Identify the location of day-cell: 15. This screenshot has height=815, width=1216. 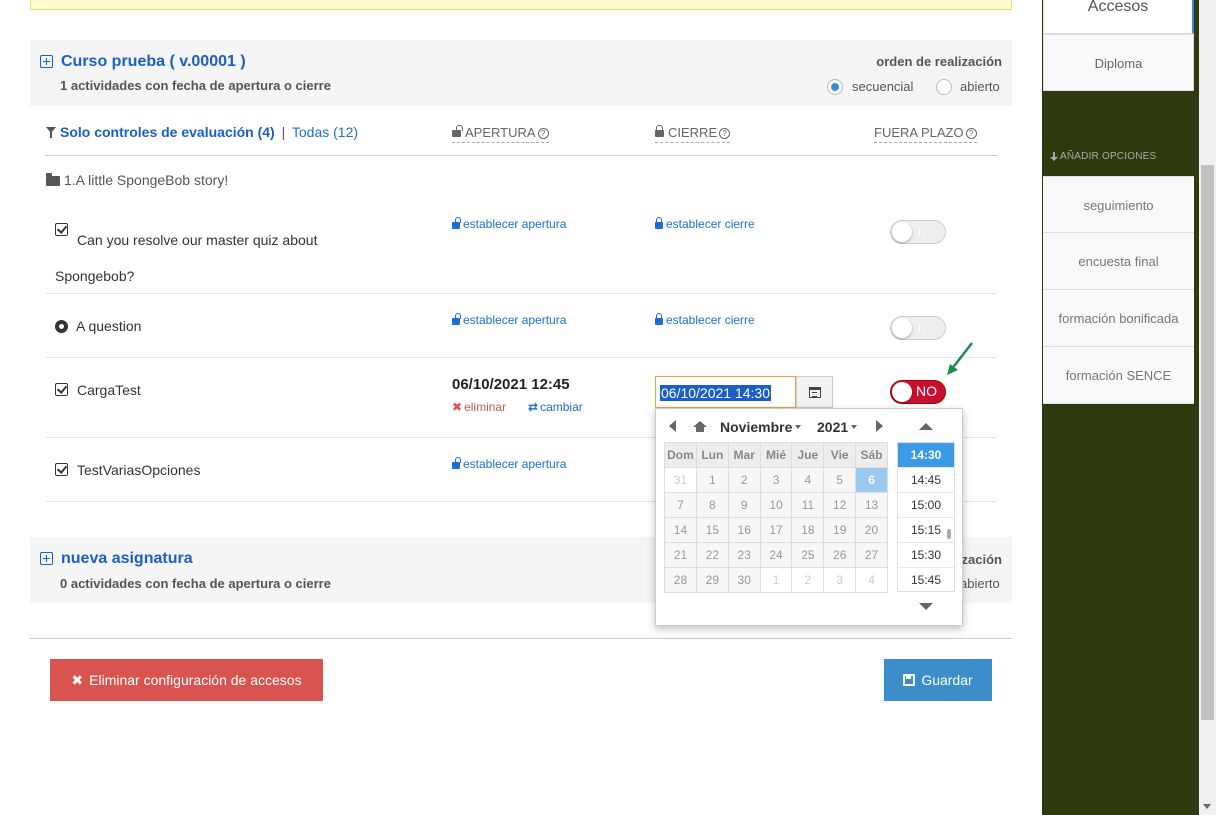
(712, 530).